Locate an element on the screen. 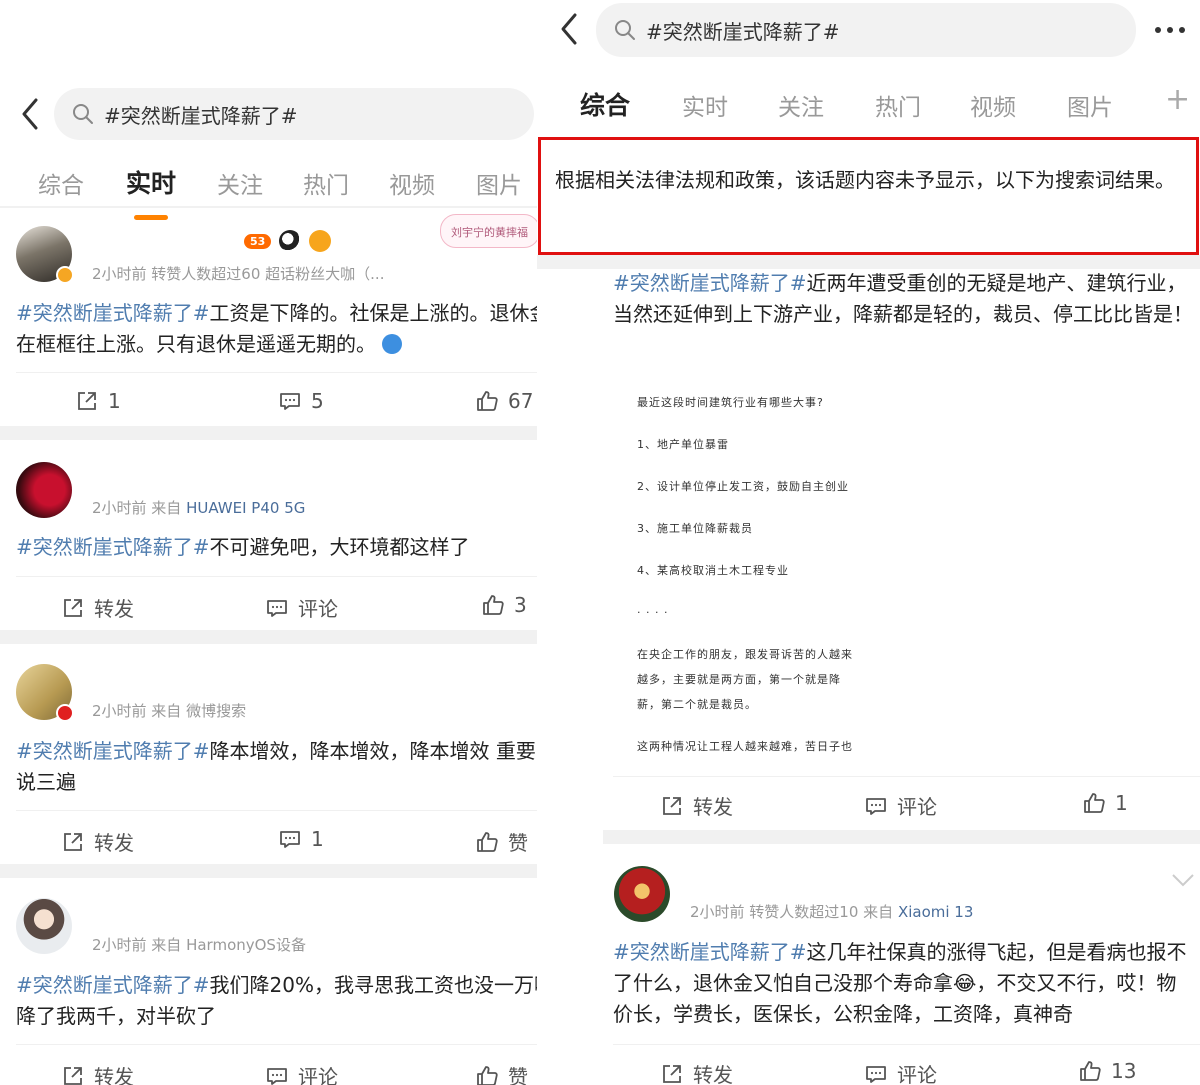  search-icon is located at coordinates (83, 114).